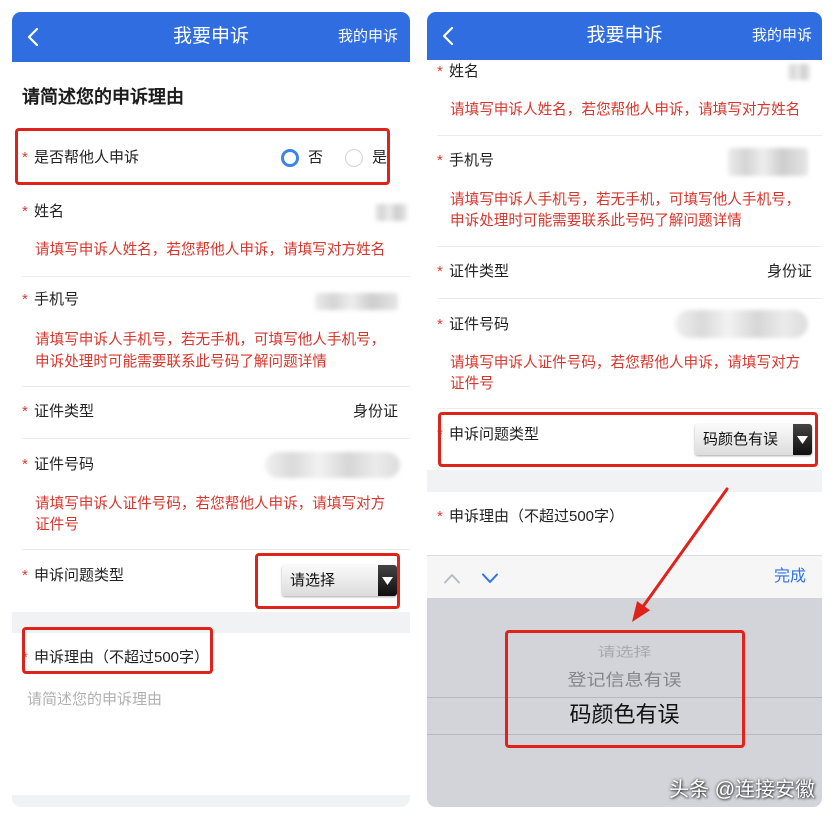 The image size is (835, 819). What do you see at coordinates (537, 516) in the screenshot?
I see `reason-label: 申诉理由（不超过500字）` at bounding box center [537, 516].